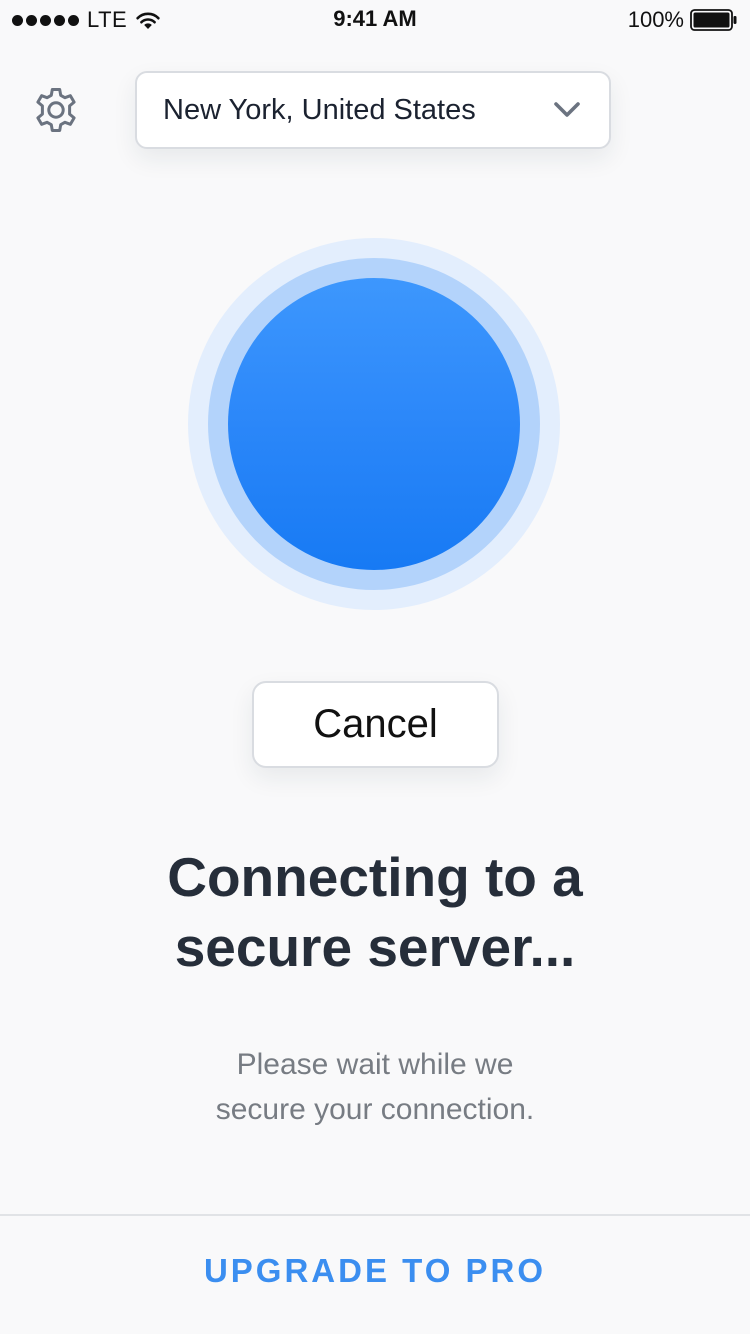 This screenshot has height=1334, width=750. Describe the element at coordinates (375, 1271) in the screenshot. I see `upgrade-to-pro-link: UPGRADE TO PRO` at that location.